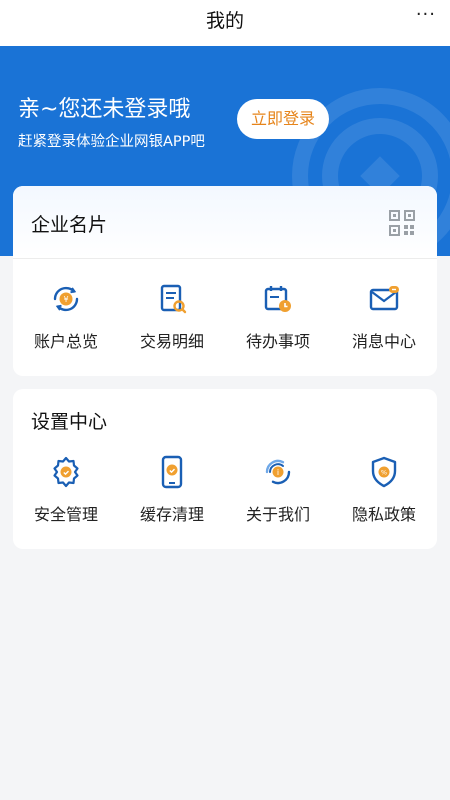 The height and width of the screenshot is (800, 450). What do you see at coordinates (383, 341) in the screenshot?
I see `menu-item-label: 消息中心` at bounding box center [383, 341].